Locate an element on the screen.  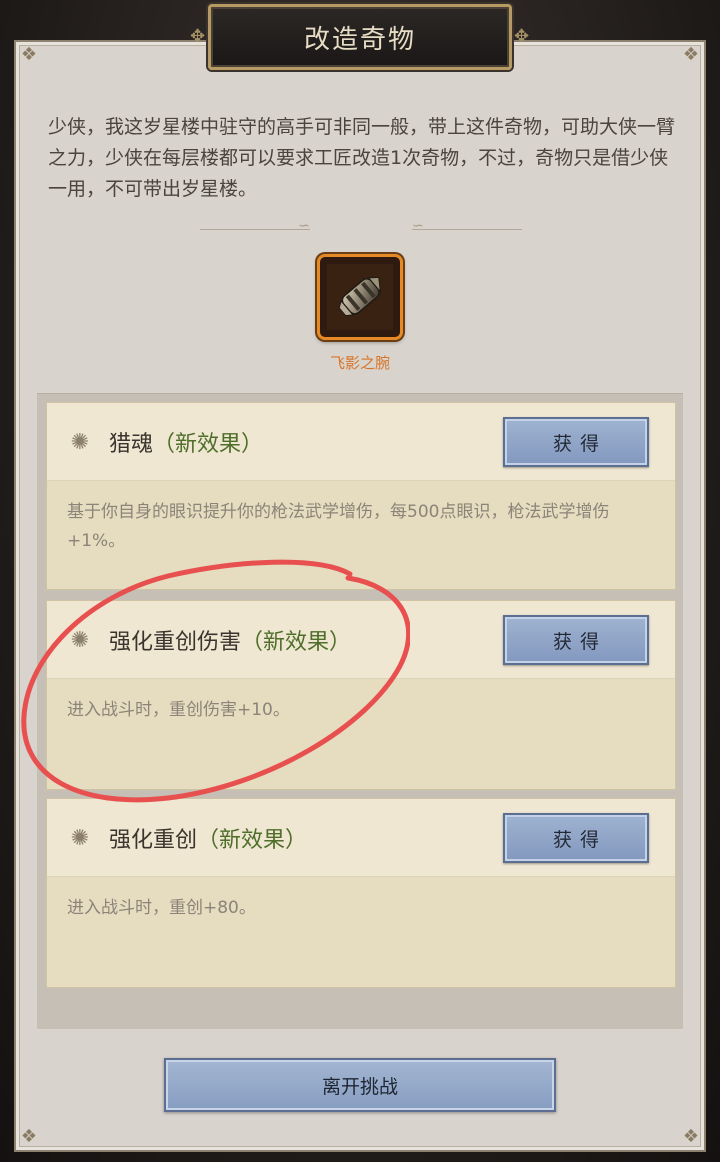
effect-title: 强化重创伤害（新效果） is located at coordinates (230, 640).